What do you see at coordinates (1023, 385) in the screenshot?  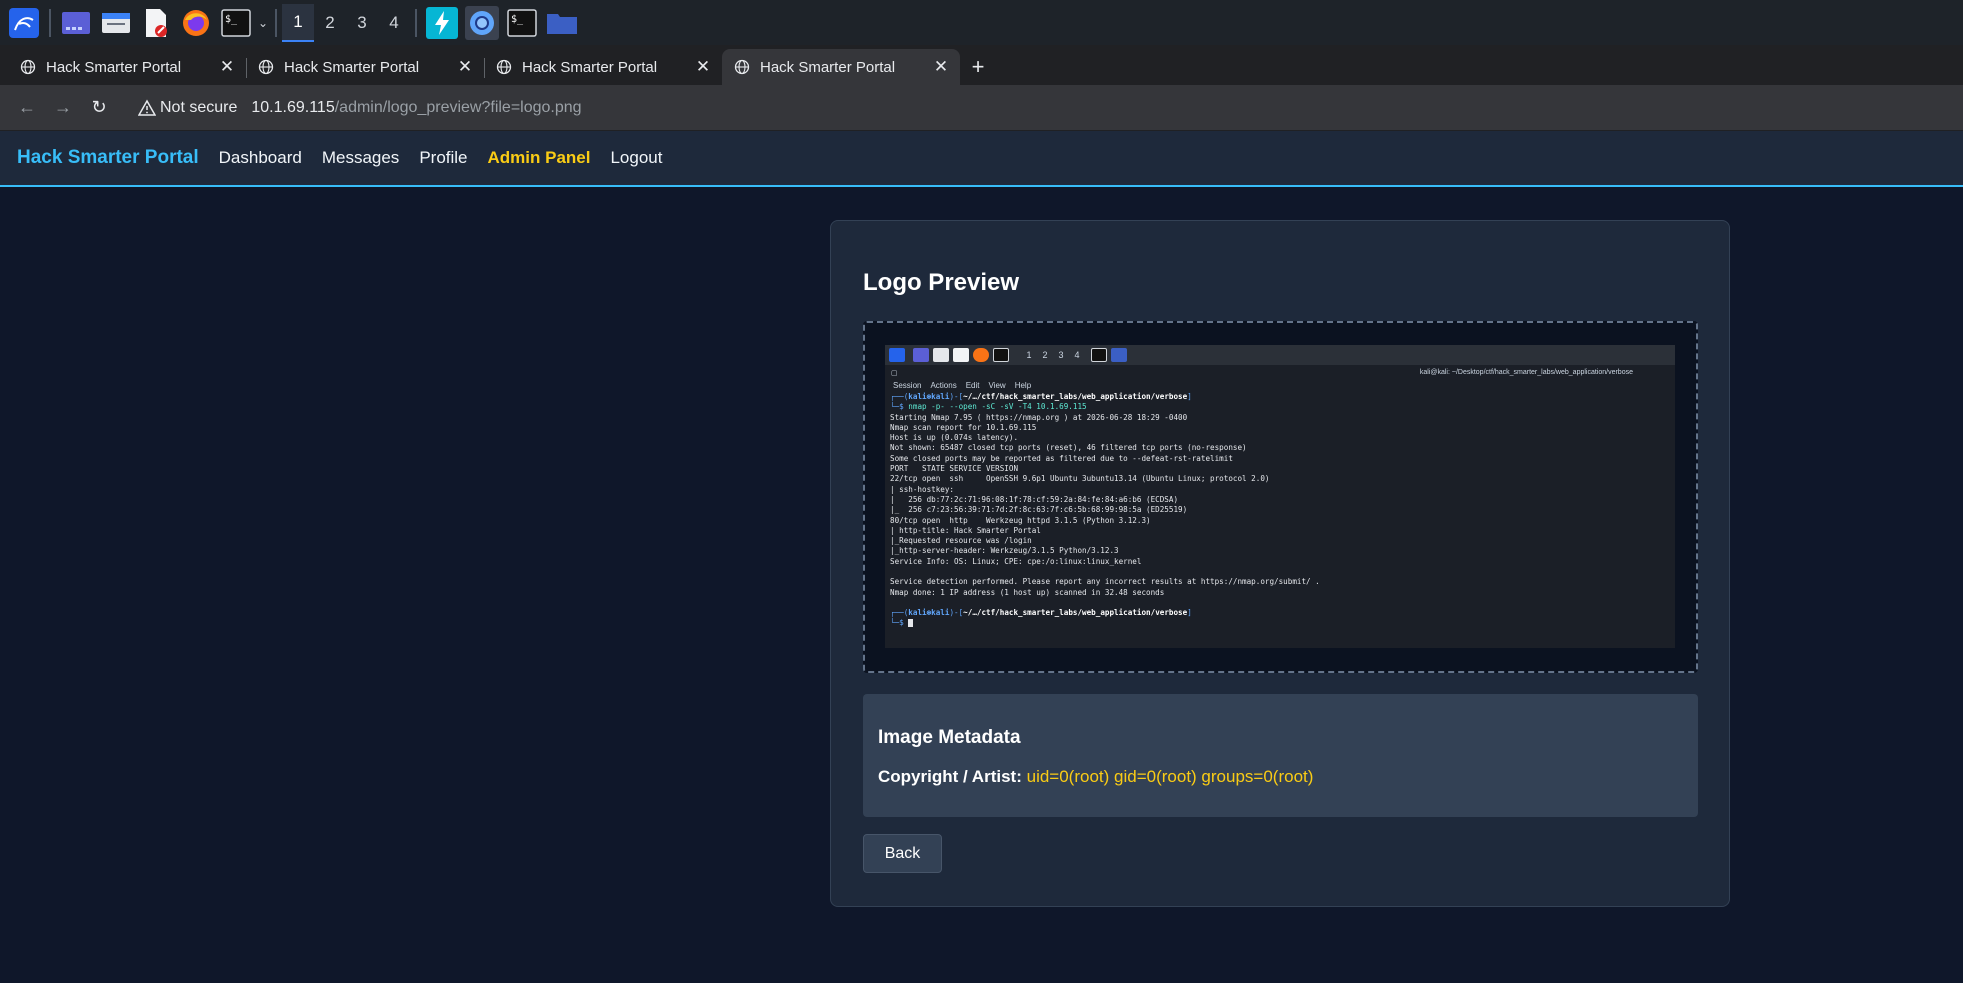 I see `shot-menu-item: Help` at bounding box center [1023, 385].